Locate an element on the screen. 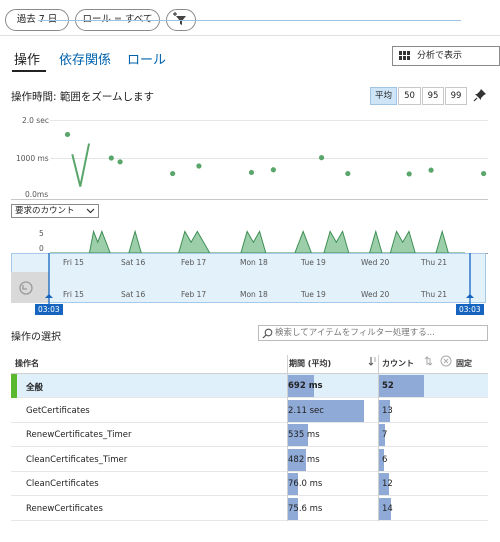 The height and width of the screenshot is (542, 500). x-axis-label: Fri 15 is located at coordinates (73, 262).